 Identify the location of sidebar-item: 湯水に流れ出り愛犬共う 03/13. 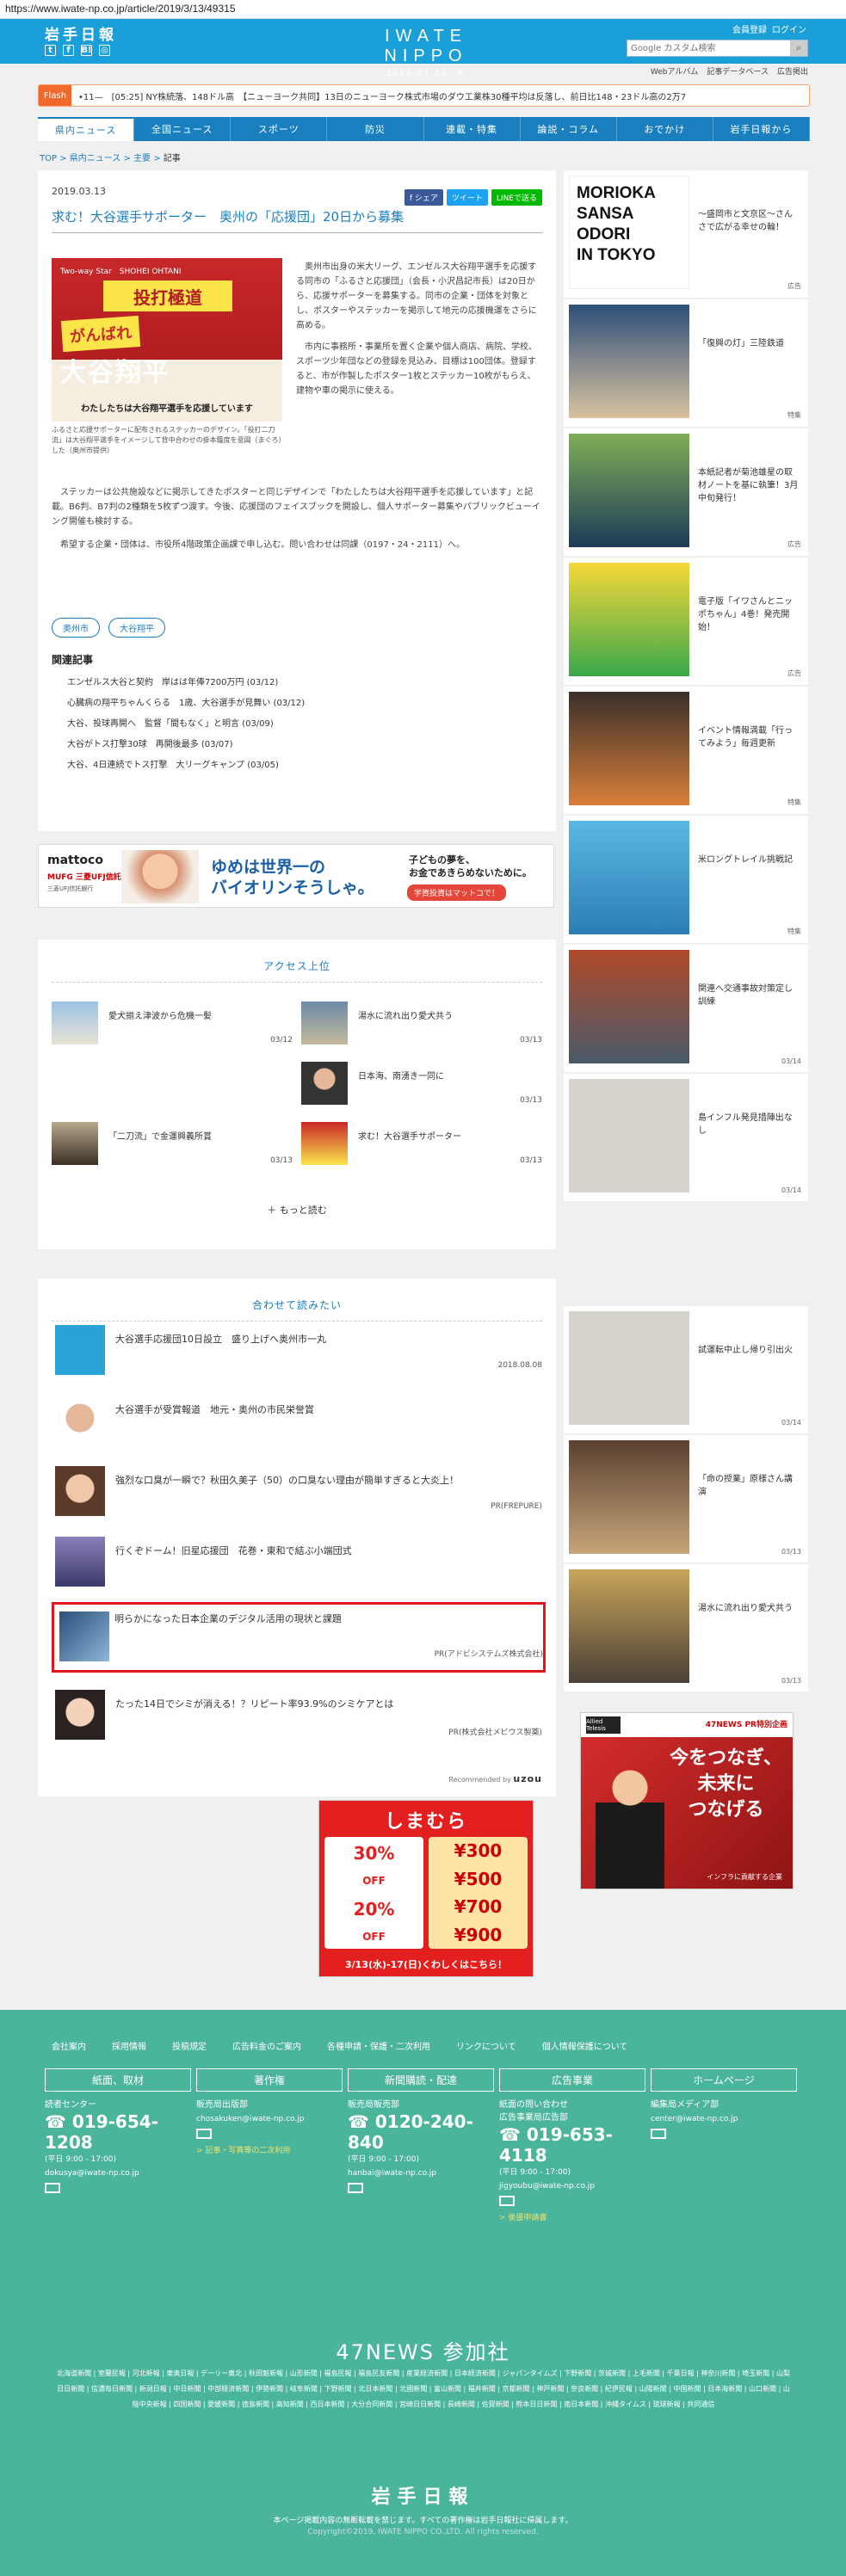
(686, 1628).